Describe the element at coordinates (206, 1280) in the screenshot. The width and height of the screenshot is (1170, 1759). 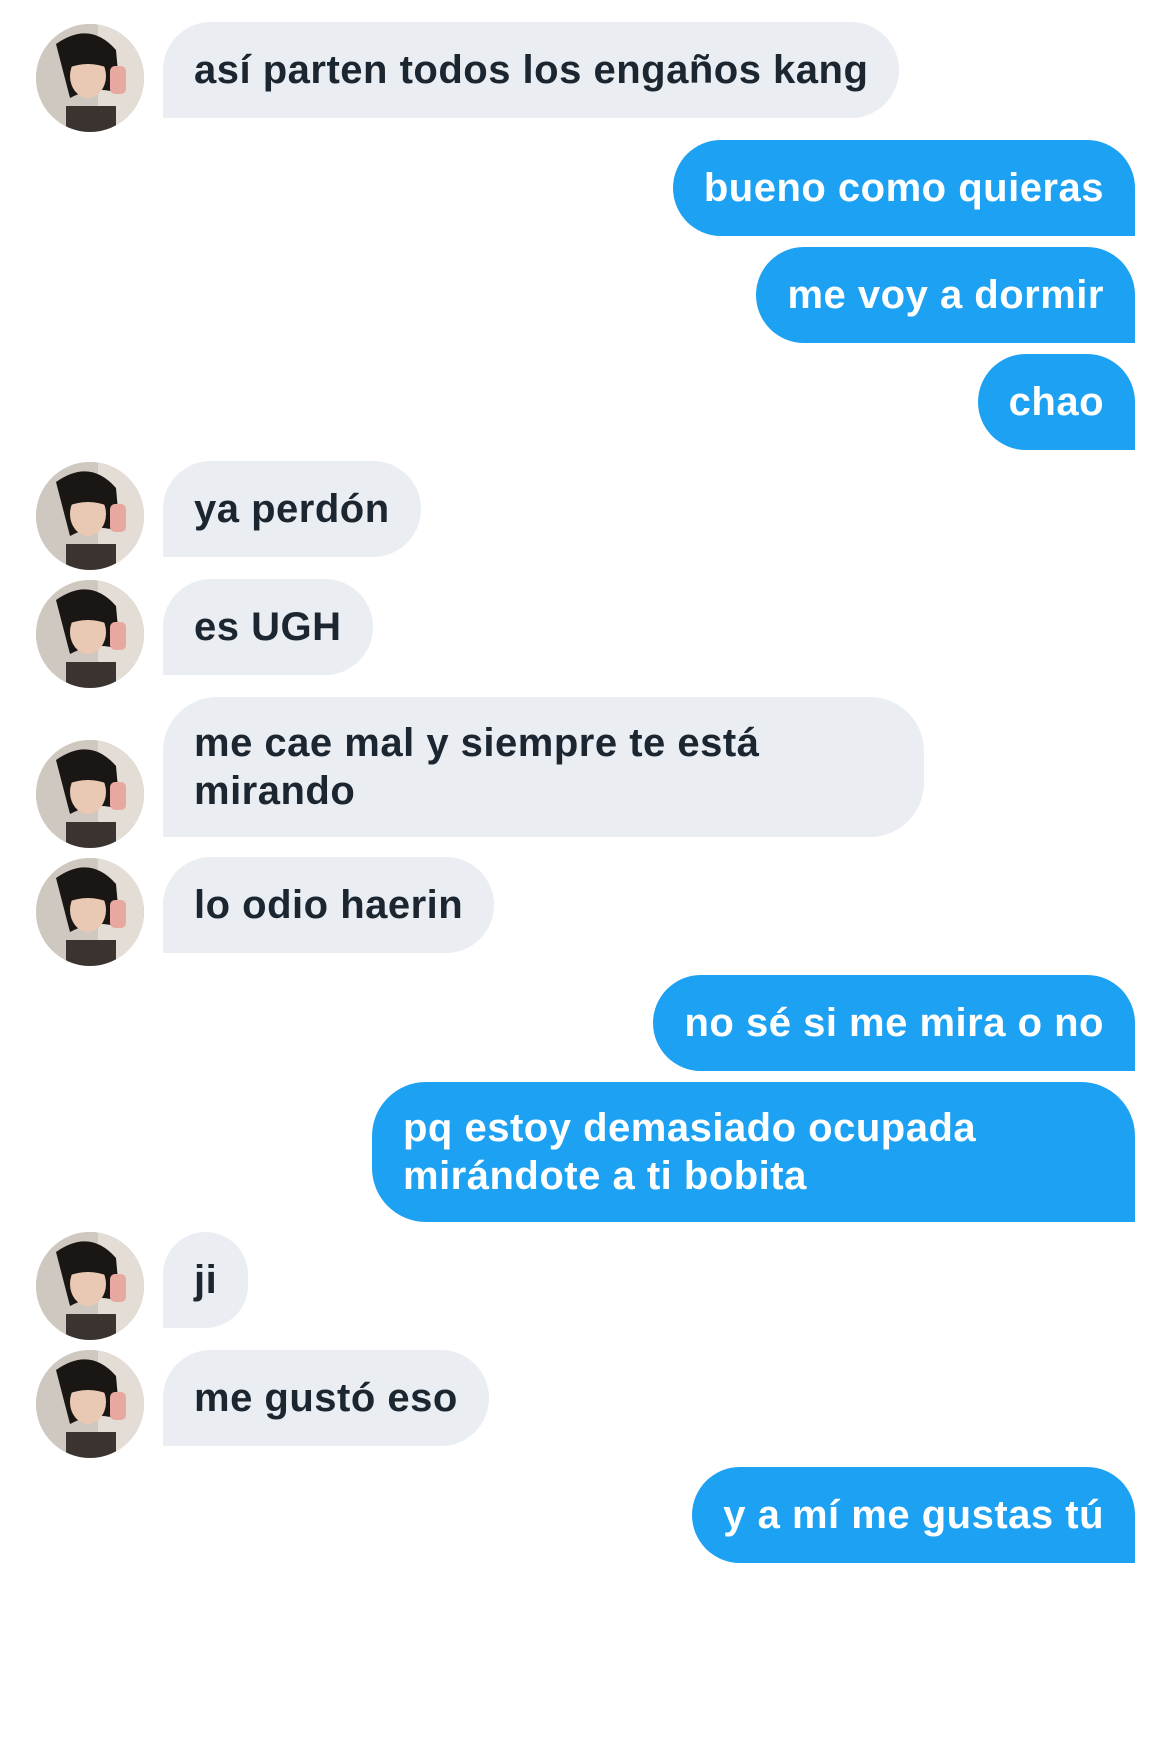
I see `received-message-bubble: ji` at that location.